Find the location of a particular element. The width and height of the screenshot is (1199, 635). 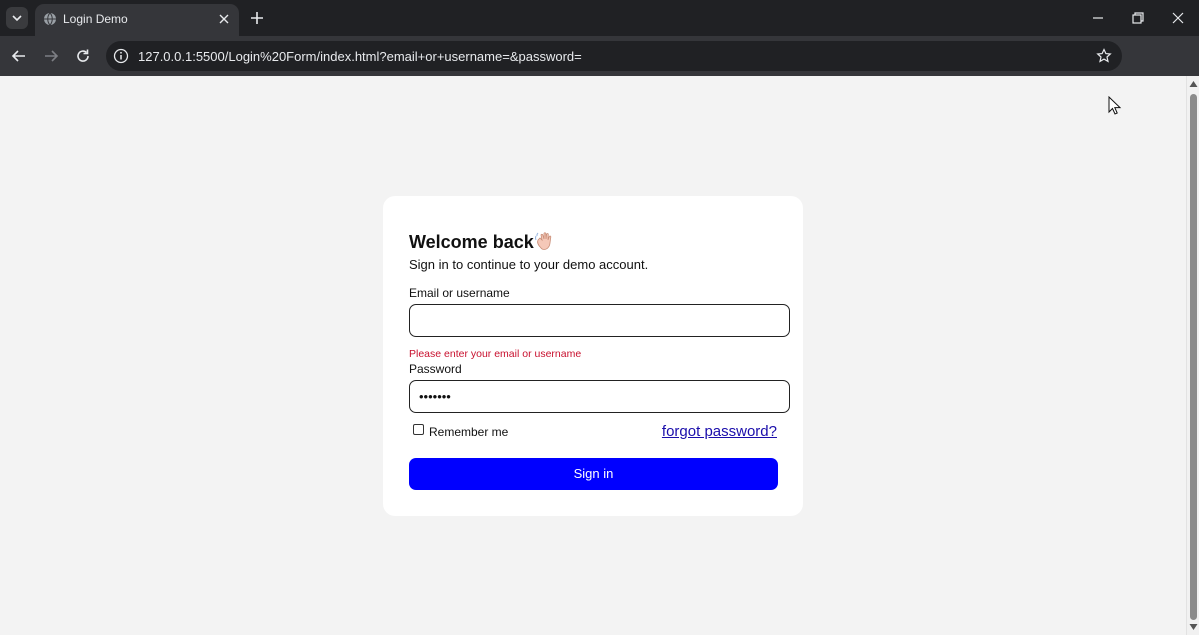

email-field is located at coordinates (599, 320).